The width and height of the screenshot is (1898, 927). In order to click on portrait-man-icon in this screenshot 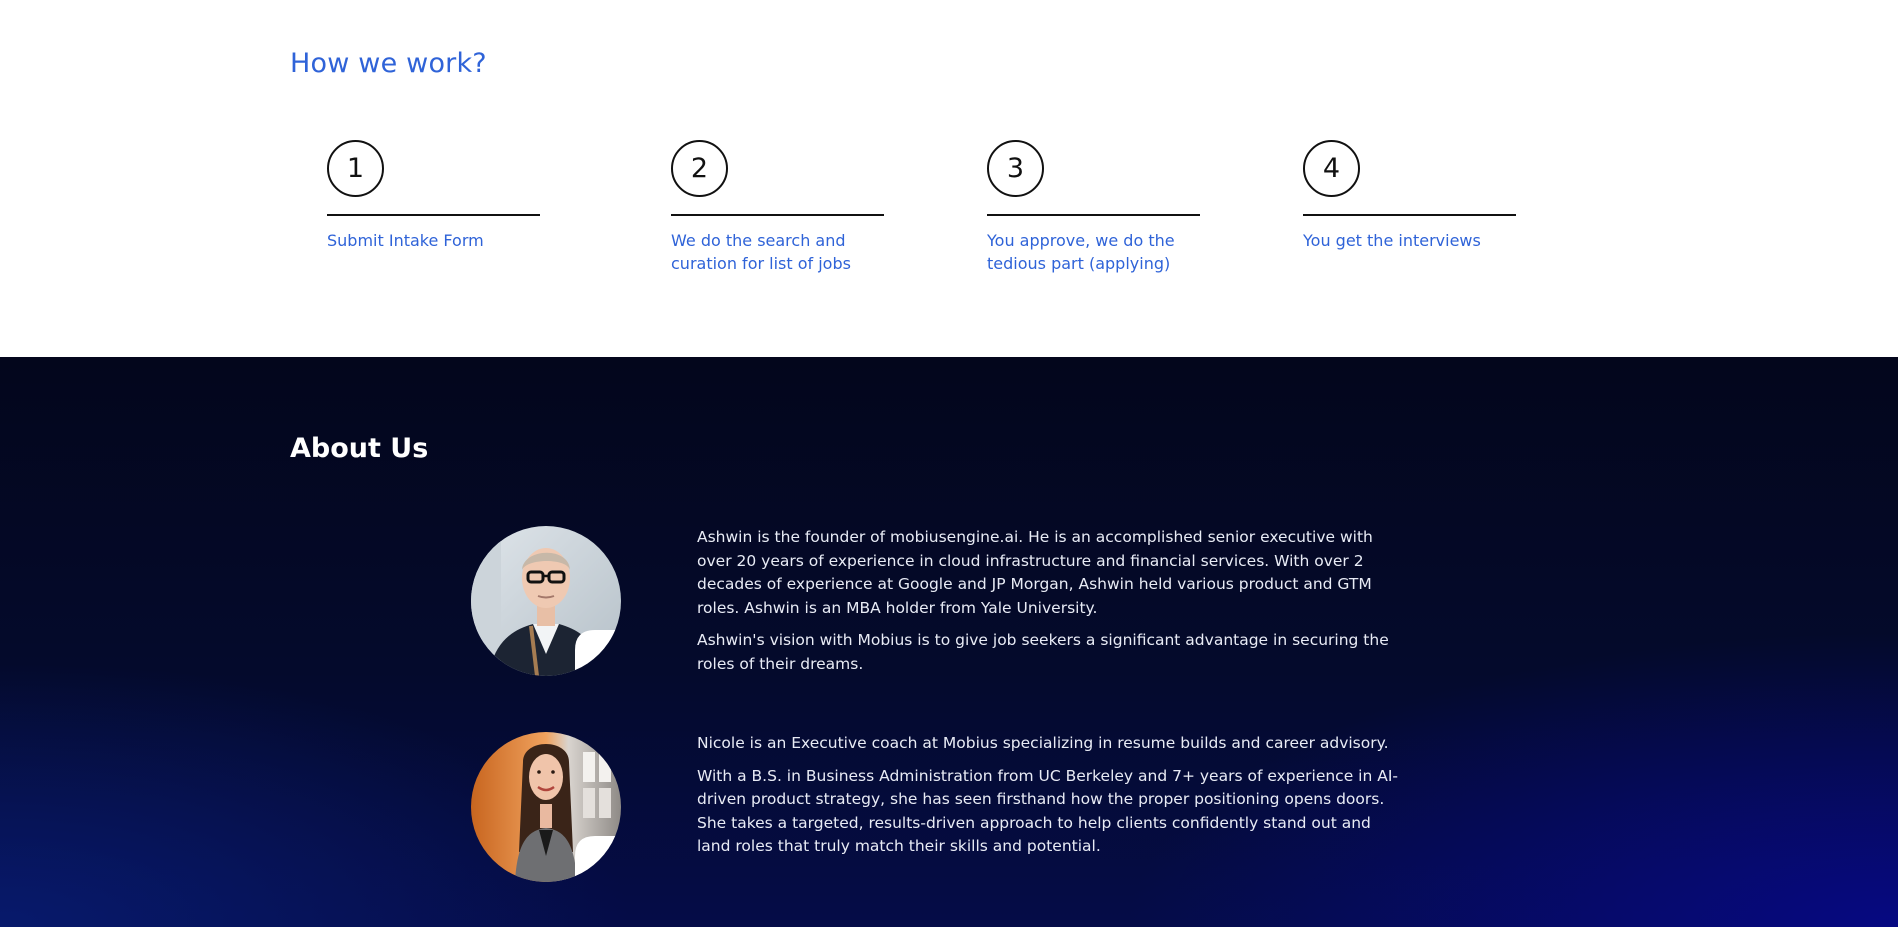, I will do `click(546, 601)`.